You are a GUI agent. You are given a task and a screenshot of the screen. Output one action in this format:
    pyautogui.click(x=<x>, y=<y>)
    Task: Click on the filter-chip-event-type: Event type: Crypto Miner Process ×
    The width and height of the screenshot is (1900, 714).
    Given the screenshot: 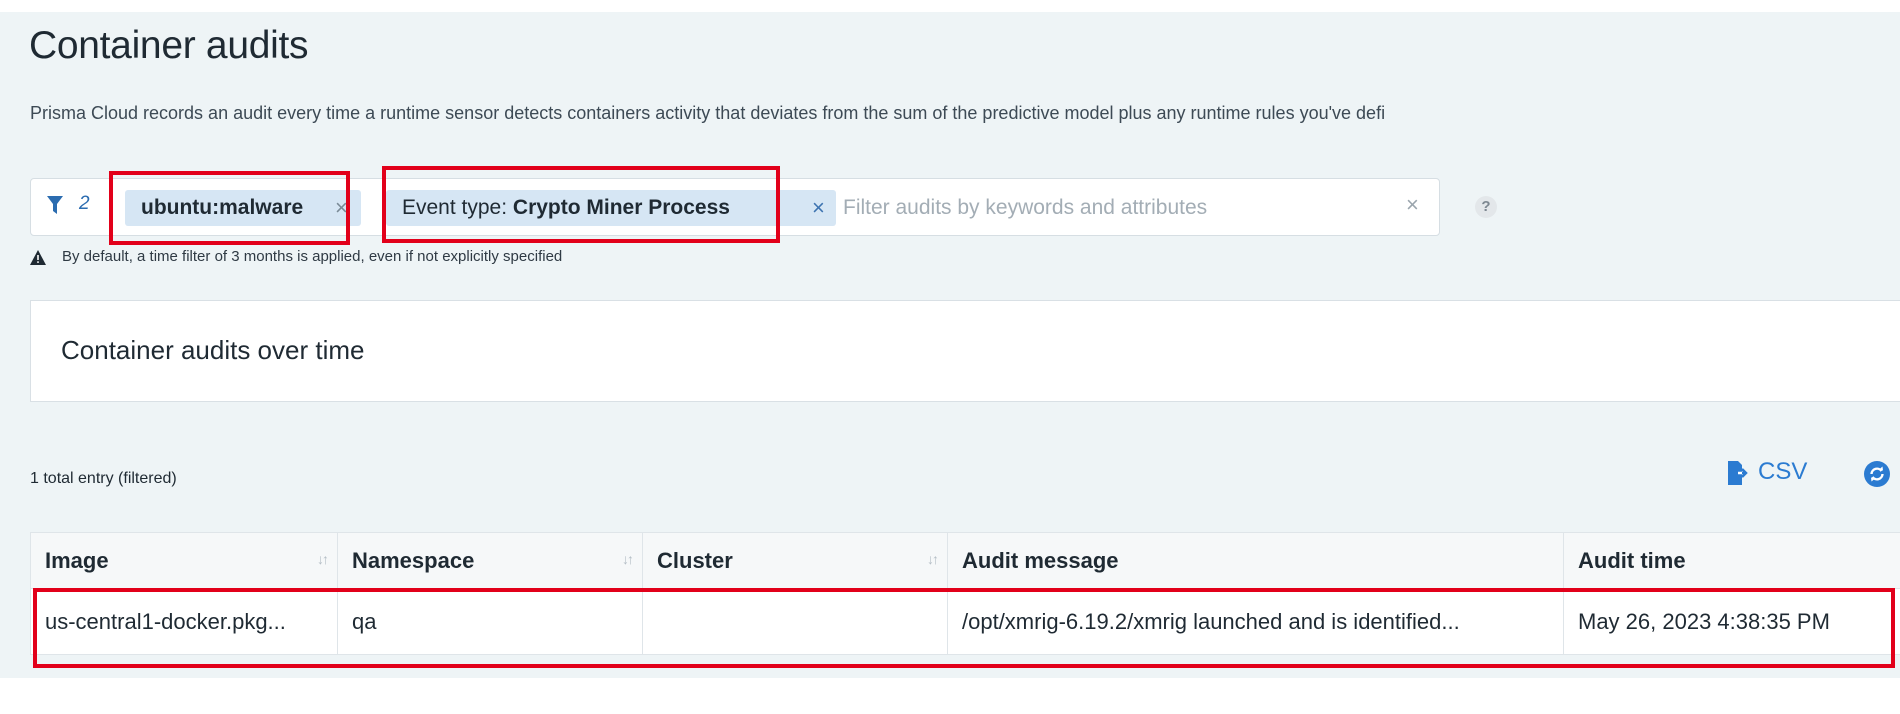 What is the action you would take?
    pyautogui.click(x=611, y=208)
    